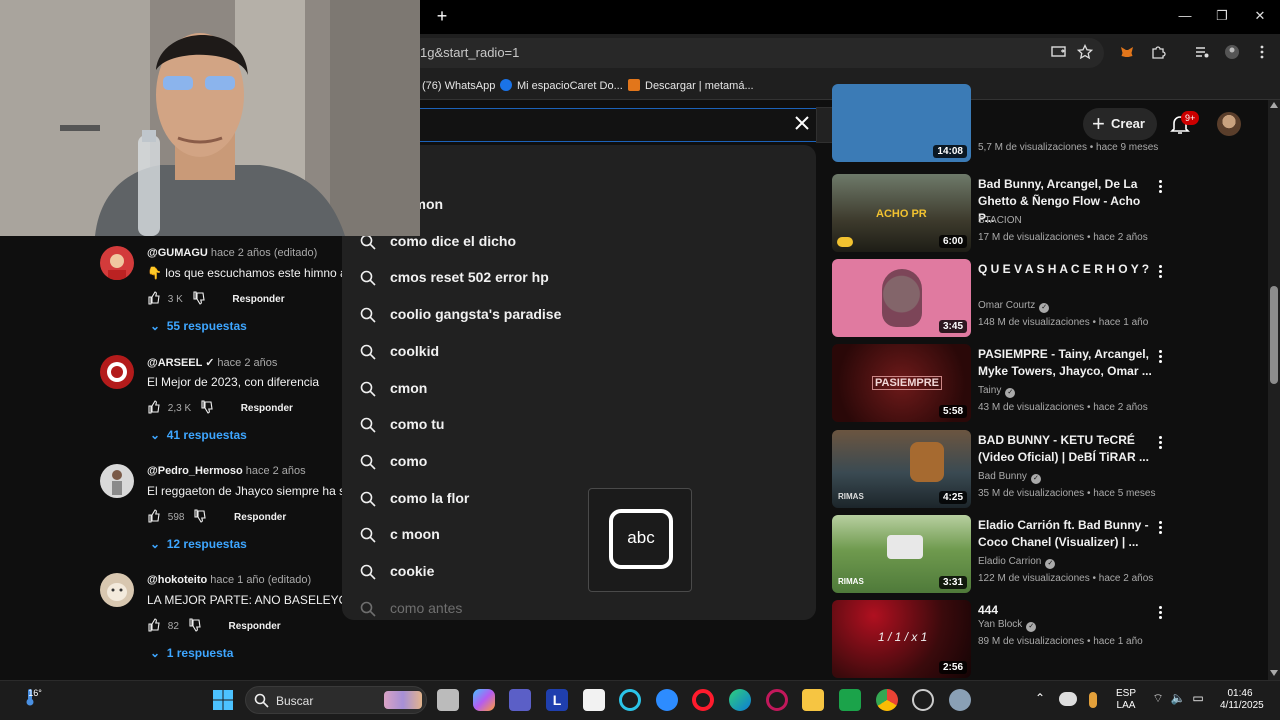 Image resolution: width=1280 pixels, height=720 pixels. I want to click on battery-icon: ▭, so click(1198, 698).